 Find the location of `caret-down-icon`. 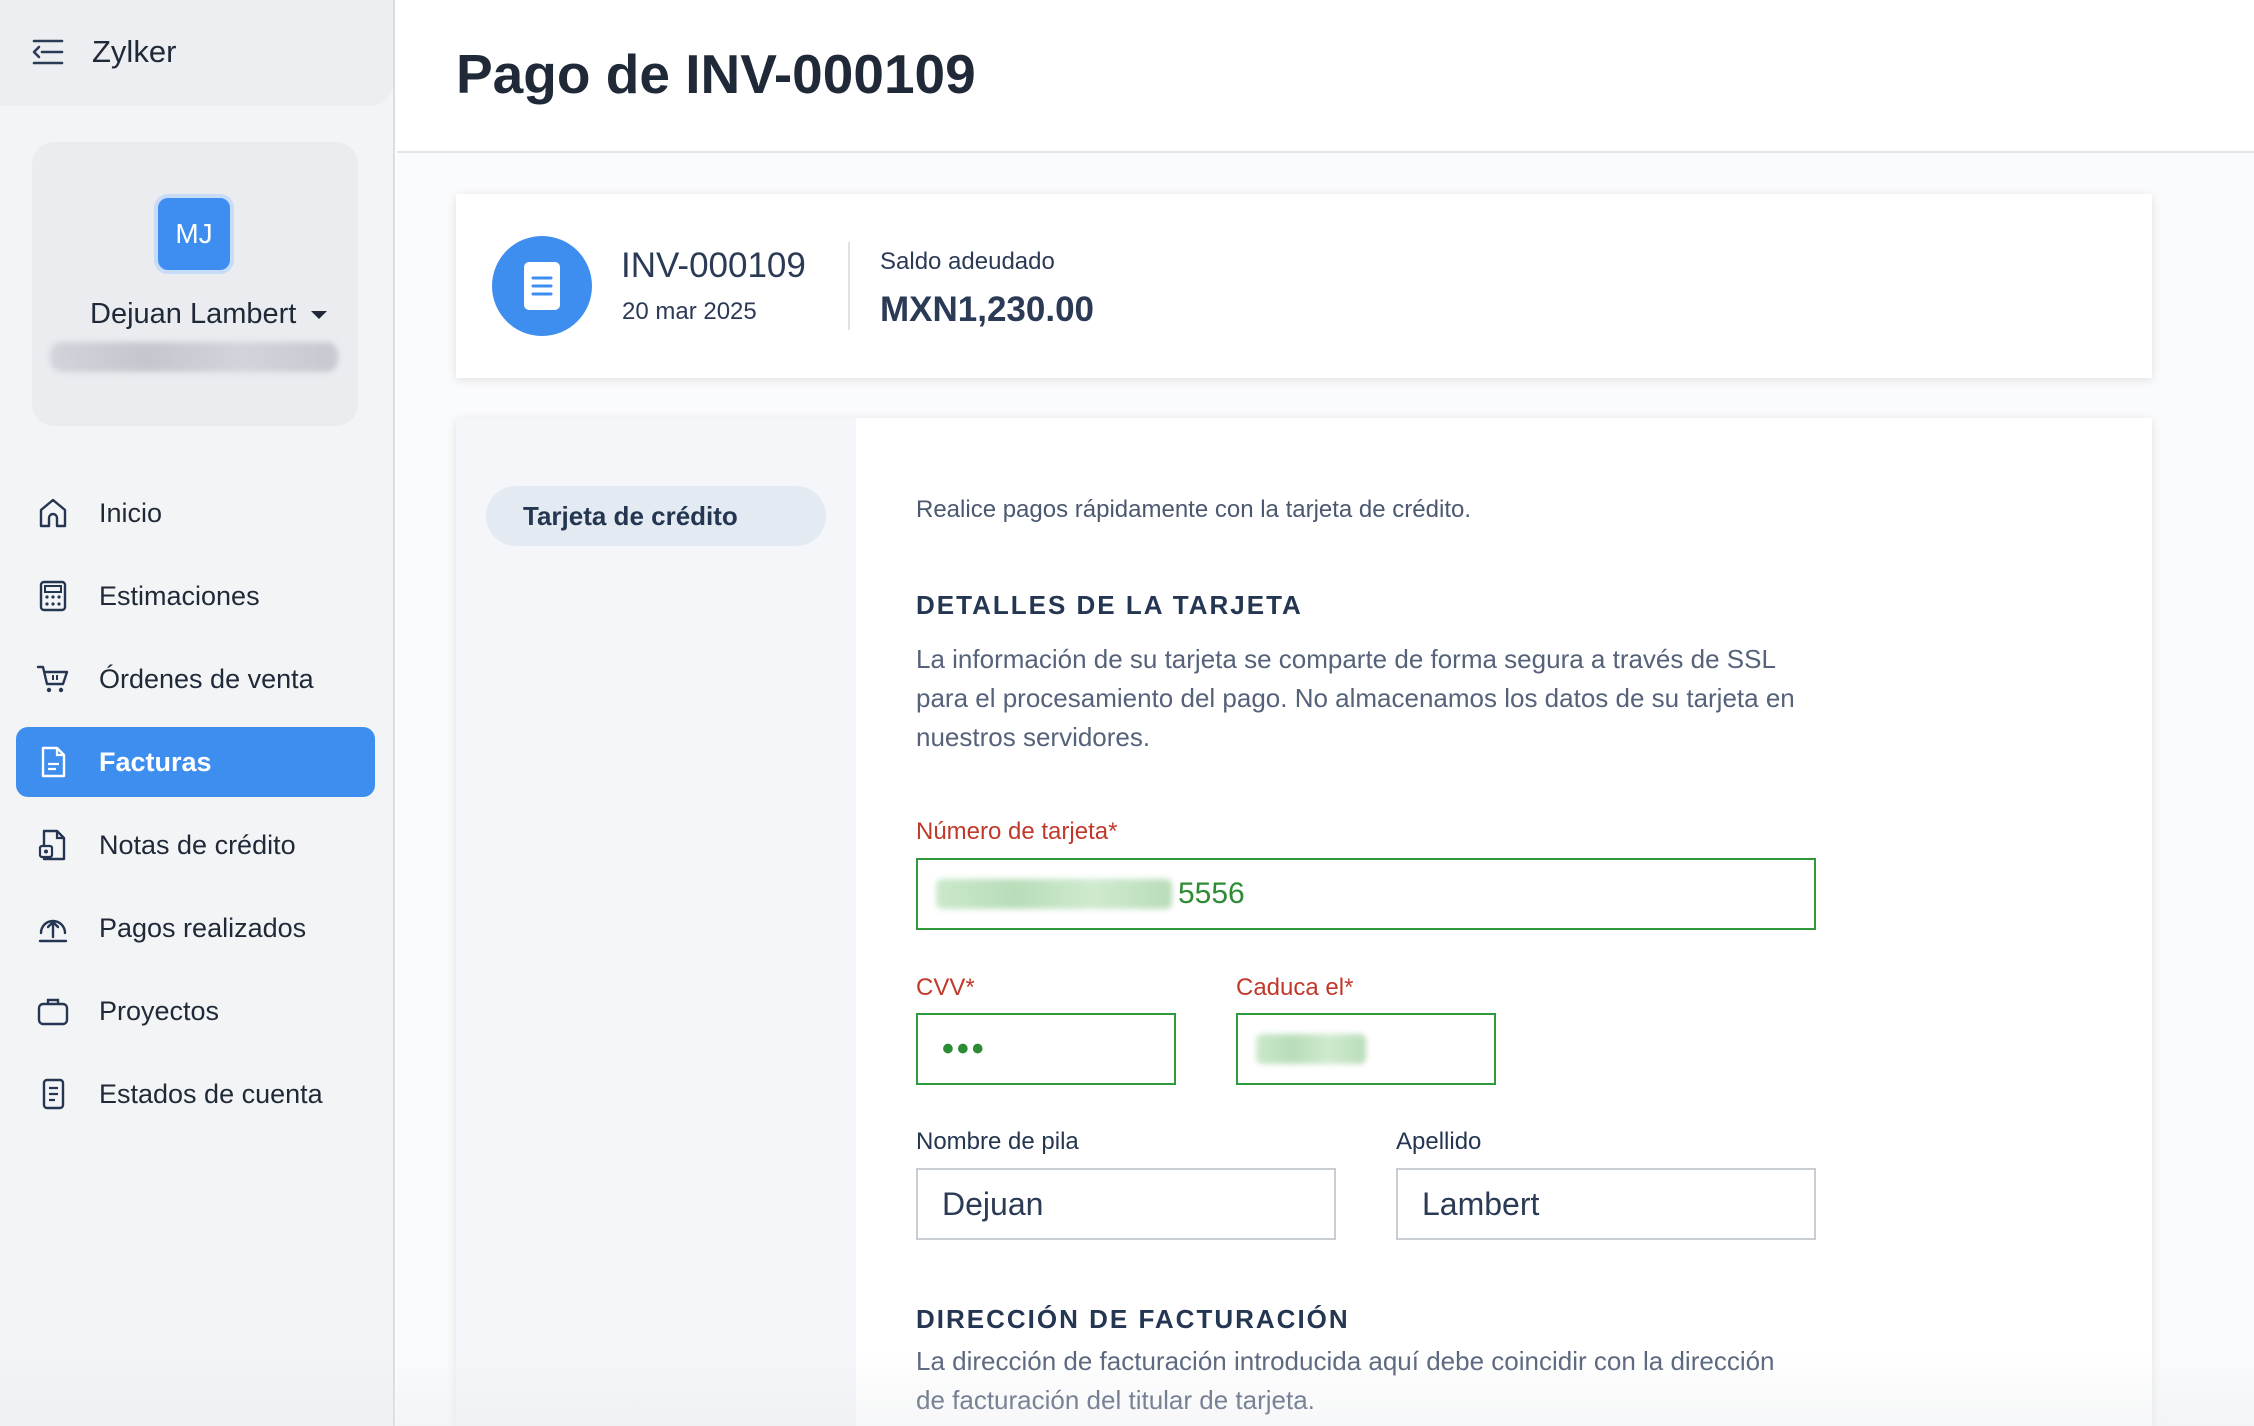

caret-down-icon is located at coordinates (319, 314).